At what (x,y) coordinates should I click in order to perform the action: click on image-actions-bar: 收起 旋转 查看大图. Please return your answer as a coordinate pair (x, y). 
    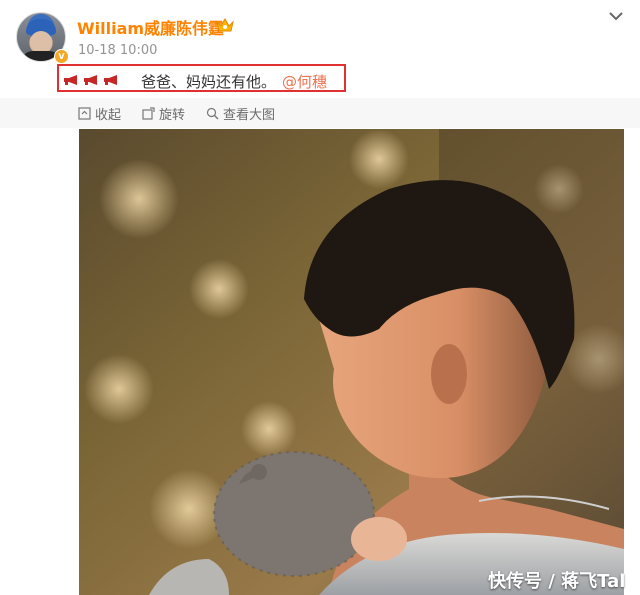
    Looking at the image, I should click on (320, 113).